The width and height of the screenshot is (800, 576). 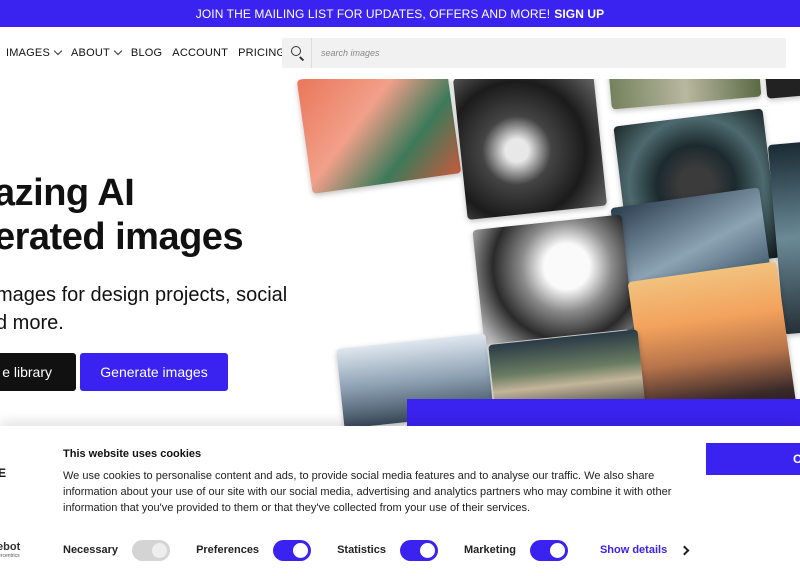 I want to click on nav-item-label: ABOUT, so click(x=90, y=53).